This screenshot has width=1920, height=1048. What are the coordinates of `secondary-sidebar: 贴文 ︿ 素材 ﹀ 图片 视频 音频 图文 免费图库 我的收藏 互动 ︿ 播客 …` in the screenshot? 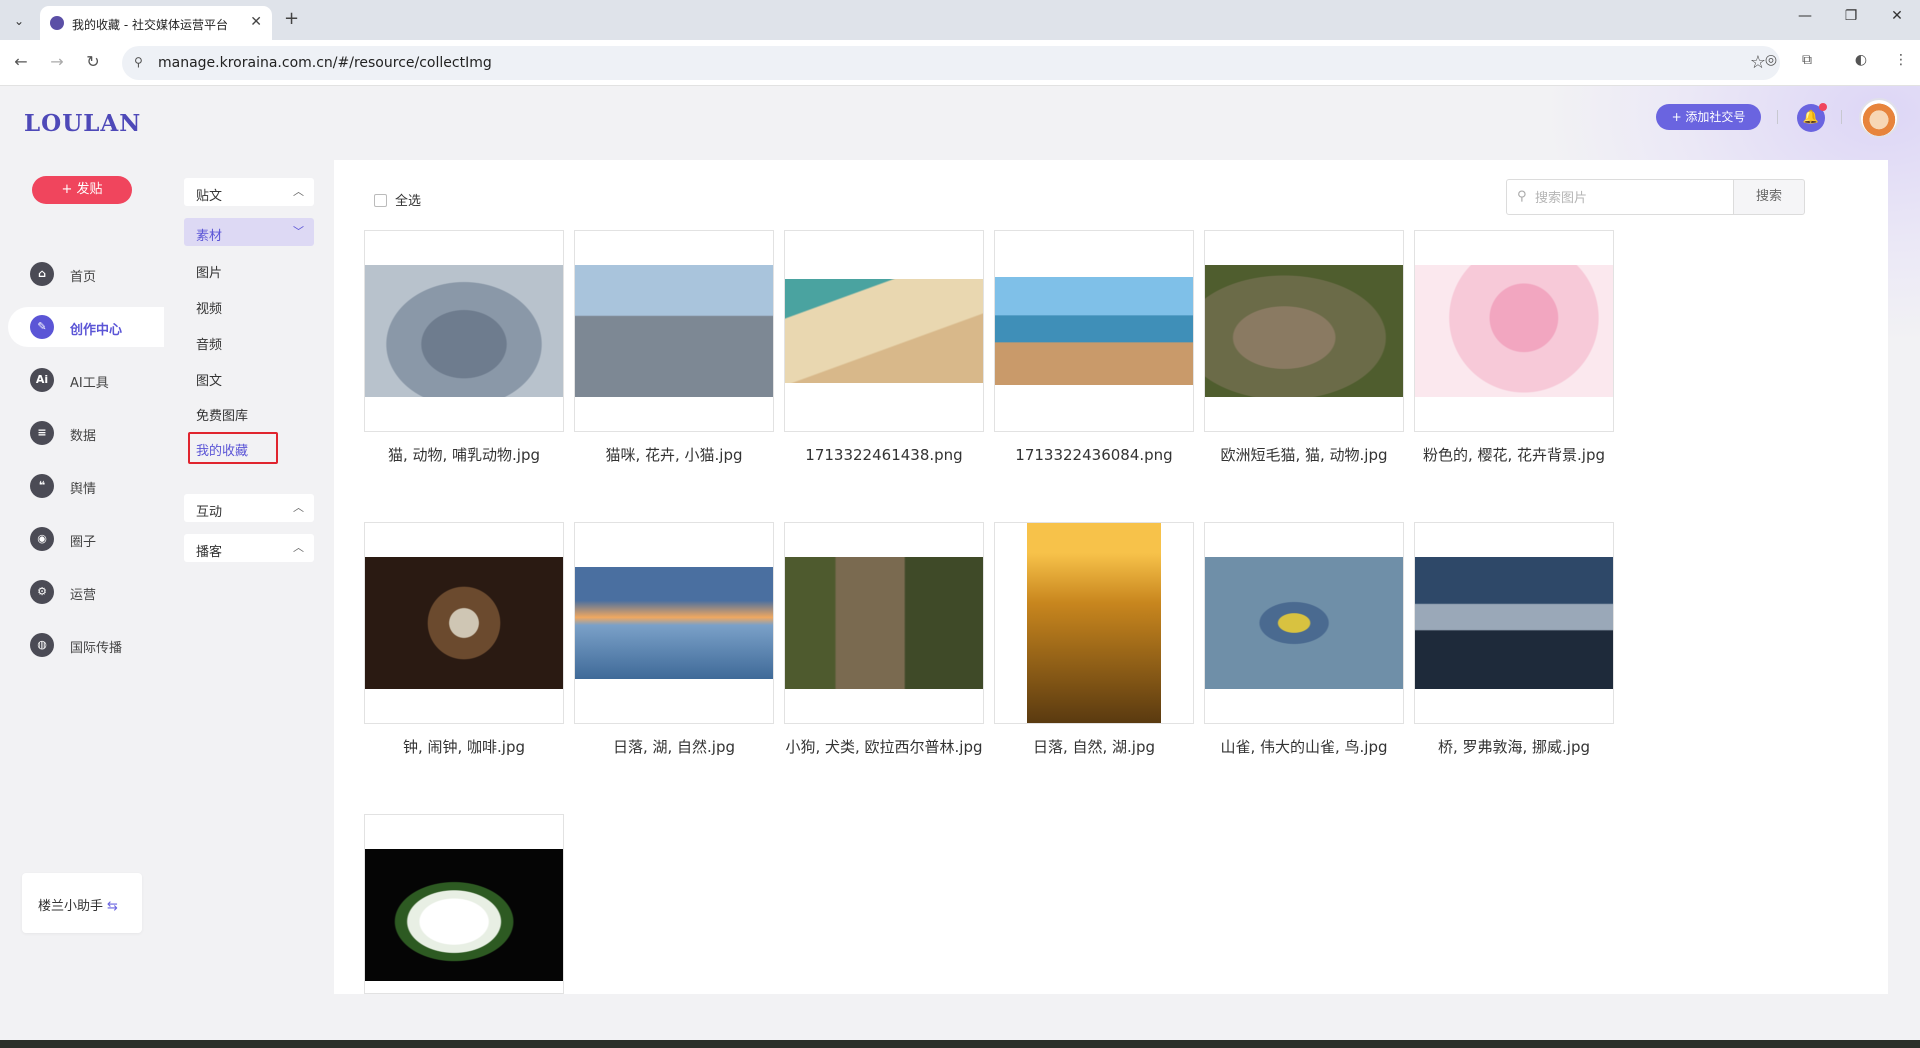 It's located at (249, 563).